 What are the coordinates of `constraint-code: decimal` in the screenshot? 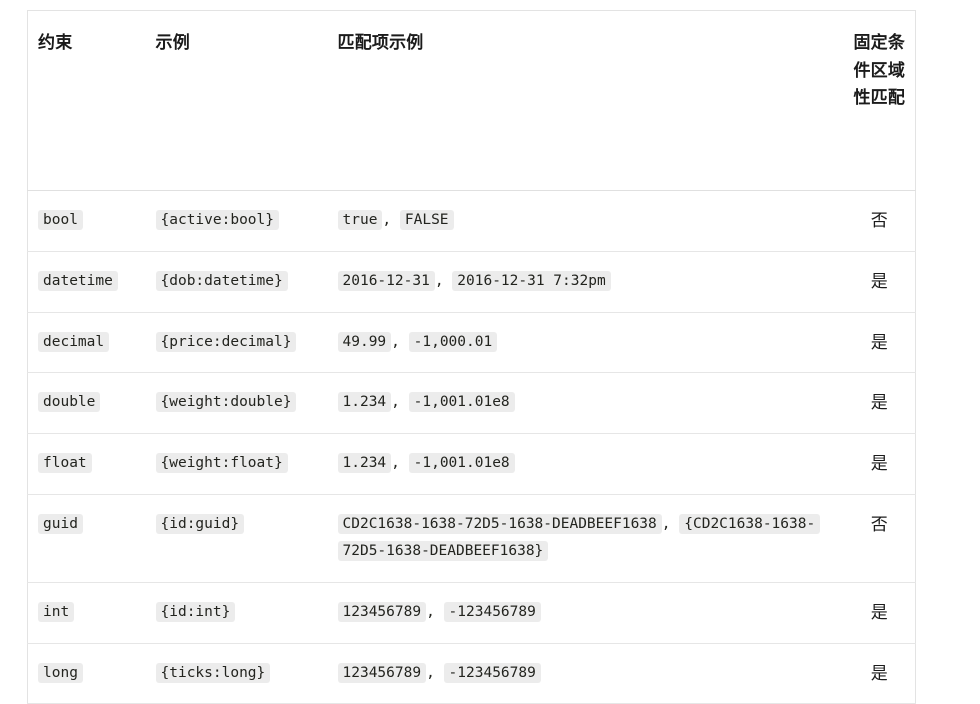 It's located at (74, 341).